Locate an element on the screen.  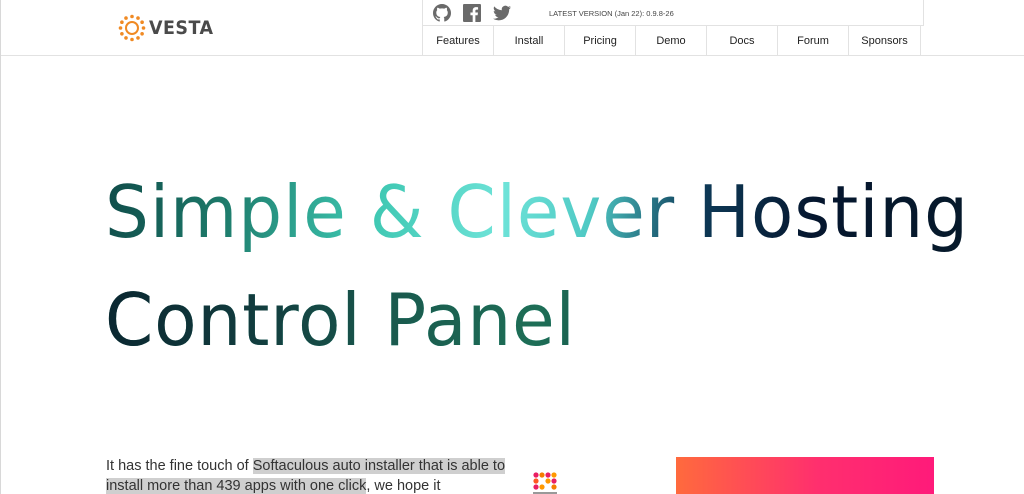
facebook-icon is located at coordinates (472, 13).